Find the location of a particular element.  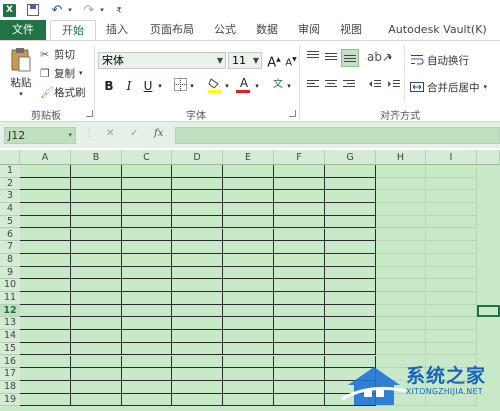

row-header: 16 is located at coordinates (10, 362).